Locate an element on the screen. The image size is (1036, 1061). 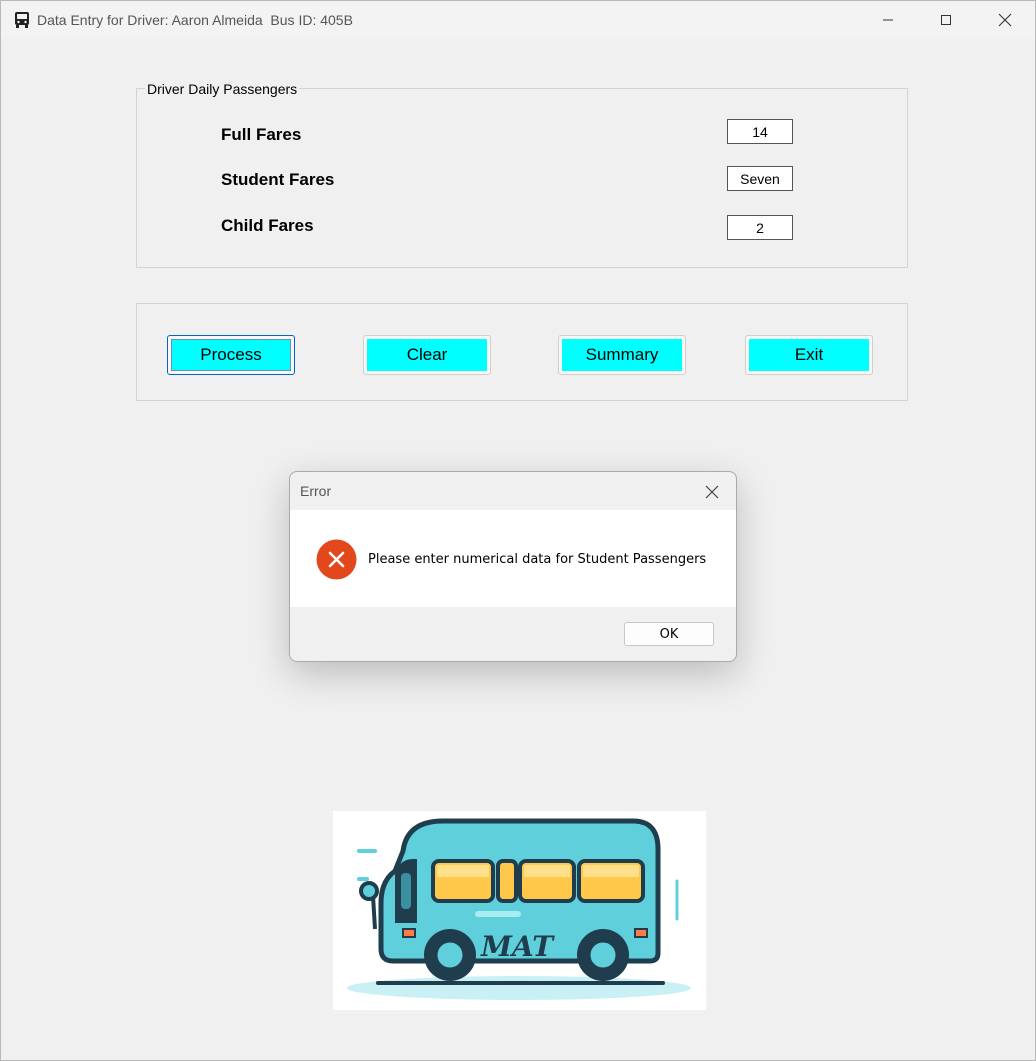
exit-button: Exit is located at coordinates (809, 355).